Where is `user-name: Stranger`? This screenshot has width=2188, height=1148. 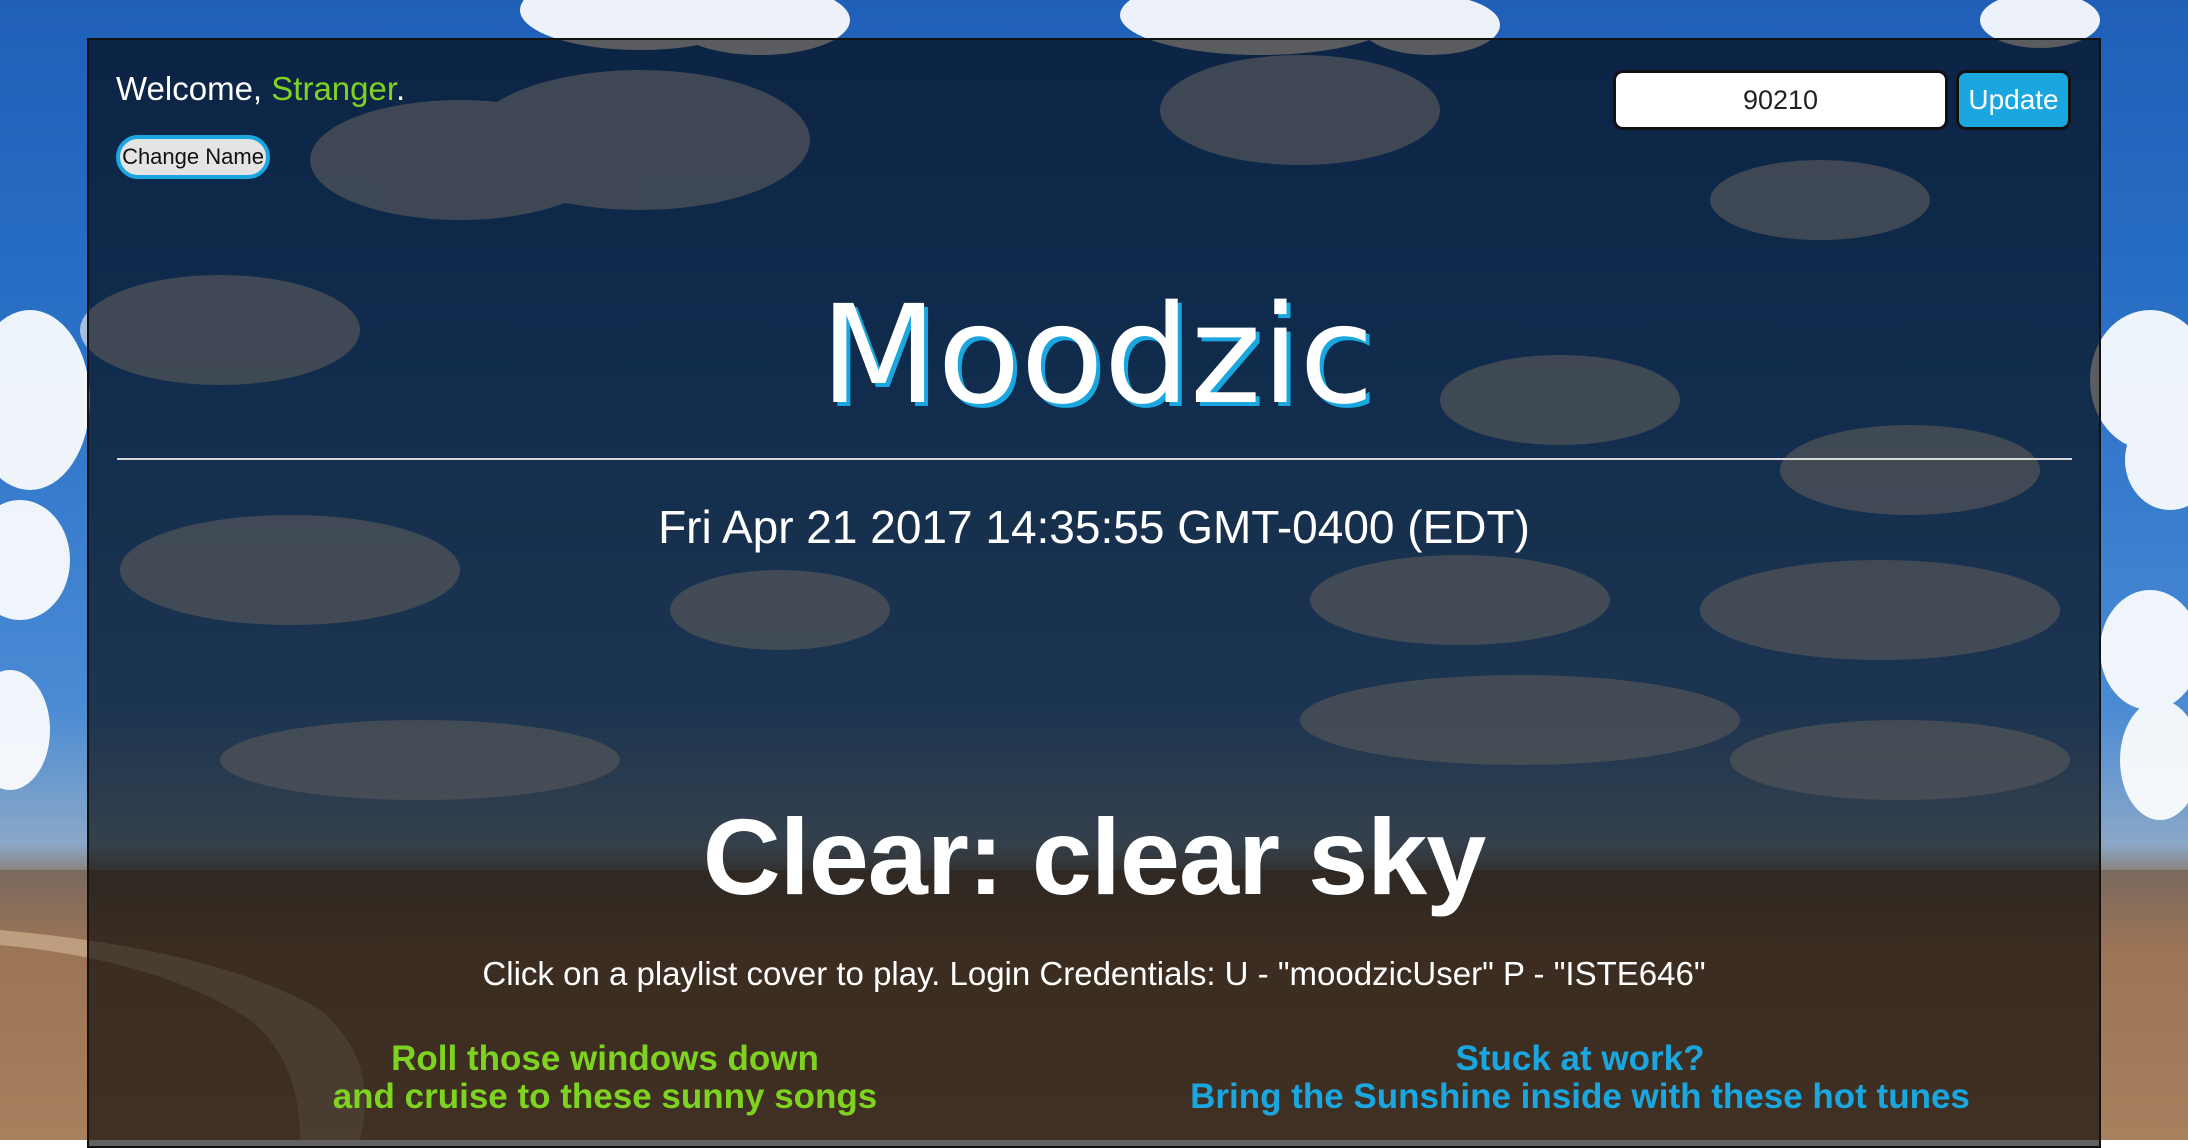
user-name: Stranger is located at coordinates (334, 88).